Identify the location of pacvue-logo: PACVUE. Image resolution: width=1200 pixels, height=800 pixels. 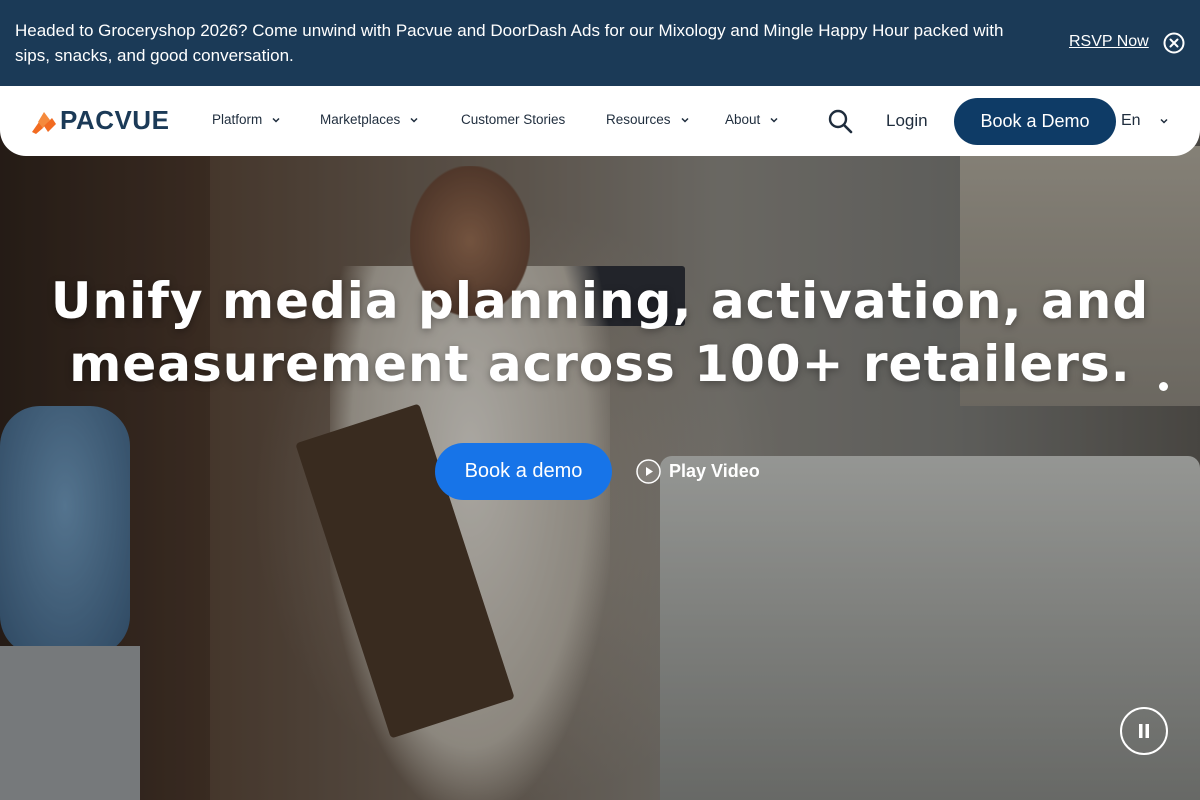
(99, 120).